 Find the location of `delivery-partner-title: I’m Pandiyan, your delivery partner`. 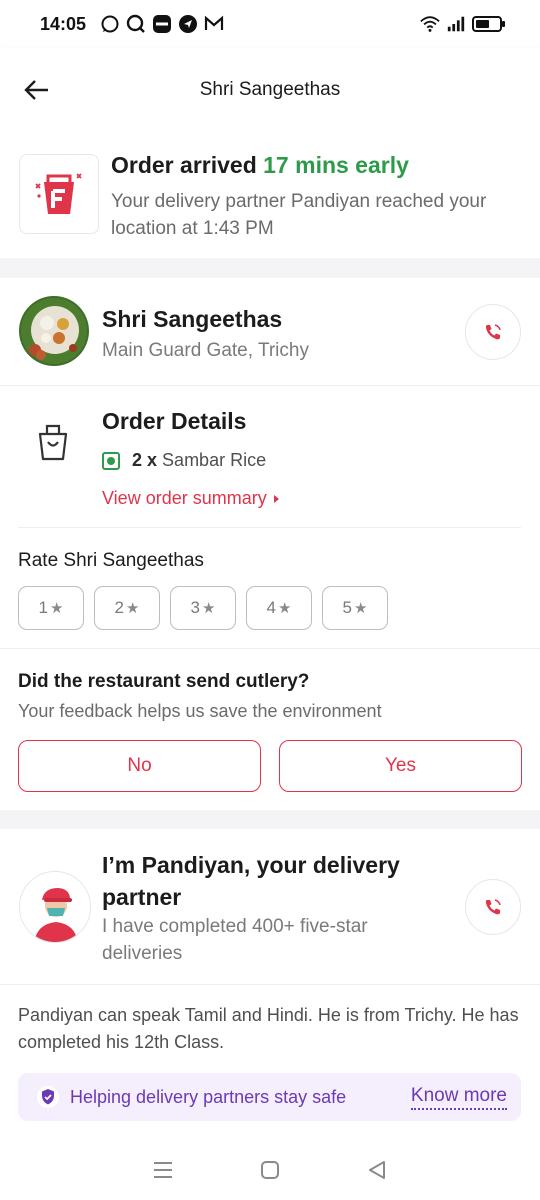

delivery-partner-title: I’m Pandiyan, your delivery partner is located at coordinates (251, 881).